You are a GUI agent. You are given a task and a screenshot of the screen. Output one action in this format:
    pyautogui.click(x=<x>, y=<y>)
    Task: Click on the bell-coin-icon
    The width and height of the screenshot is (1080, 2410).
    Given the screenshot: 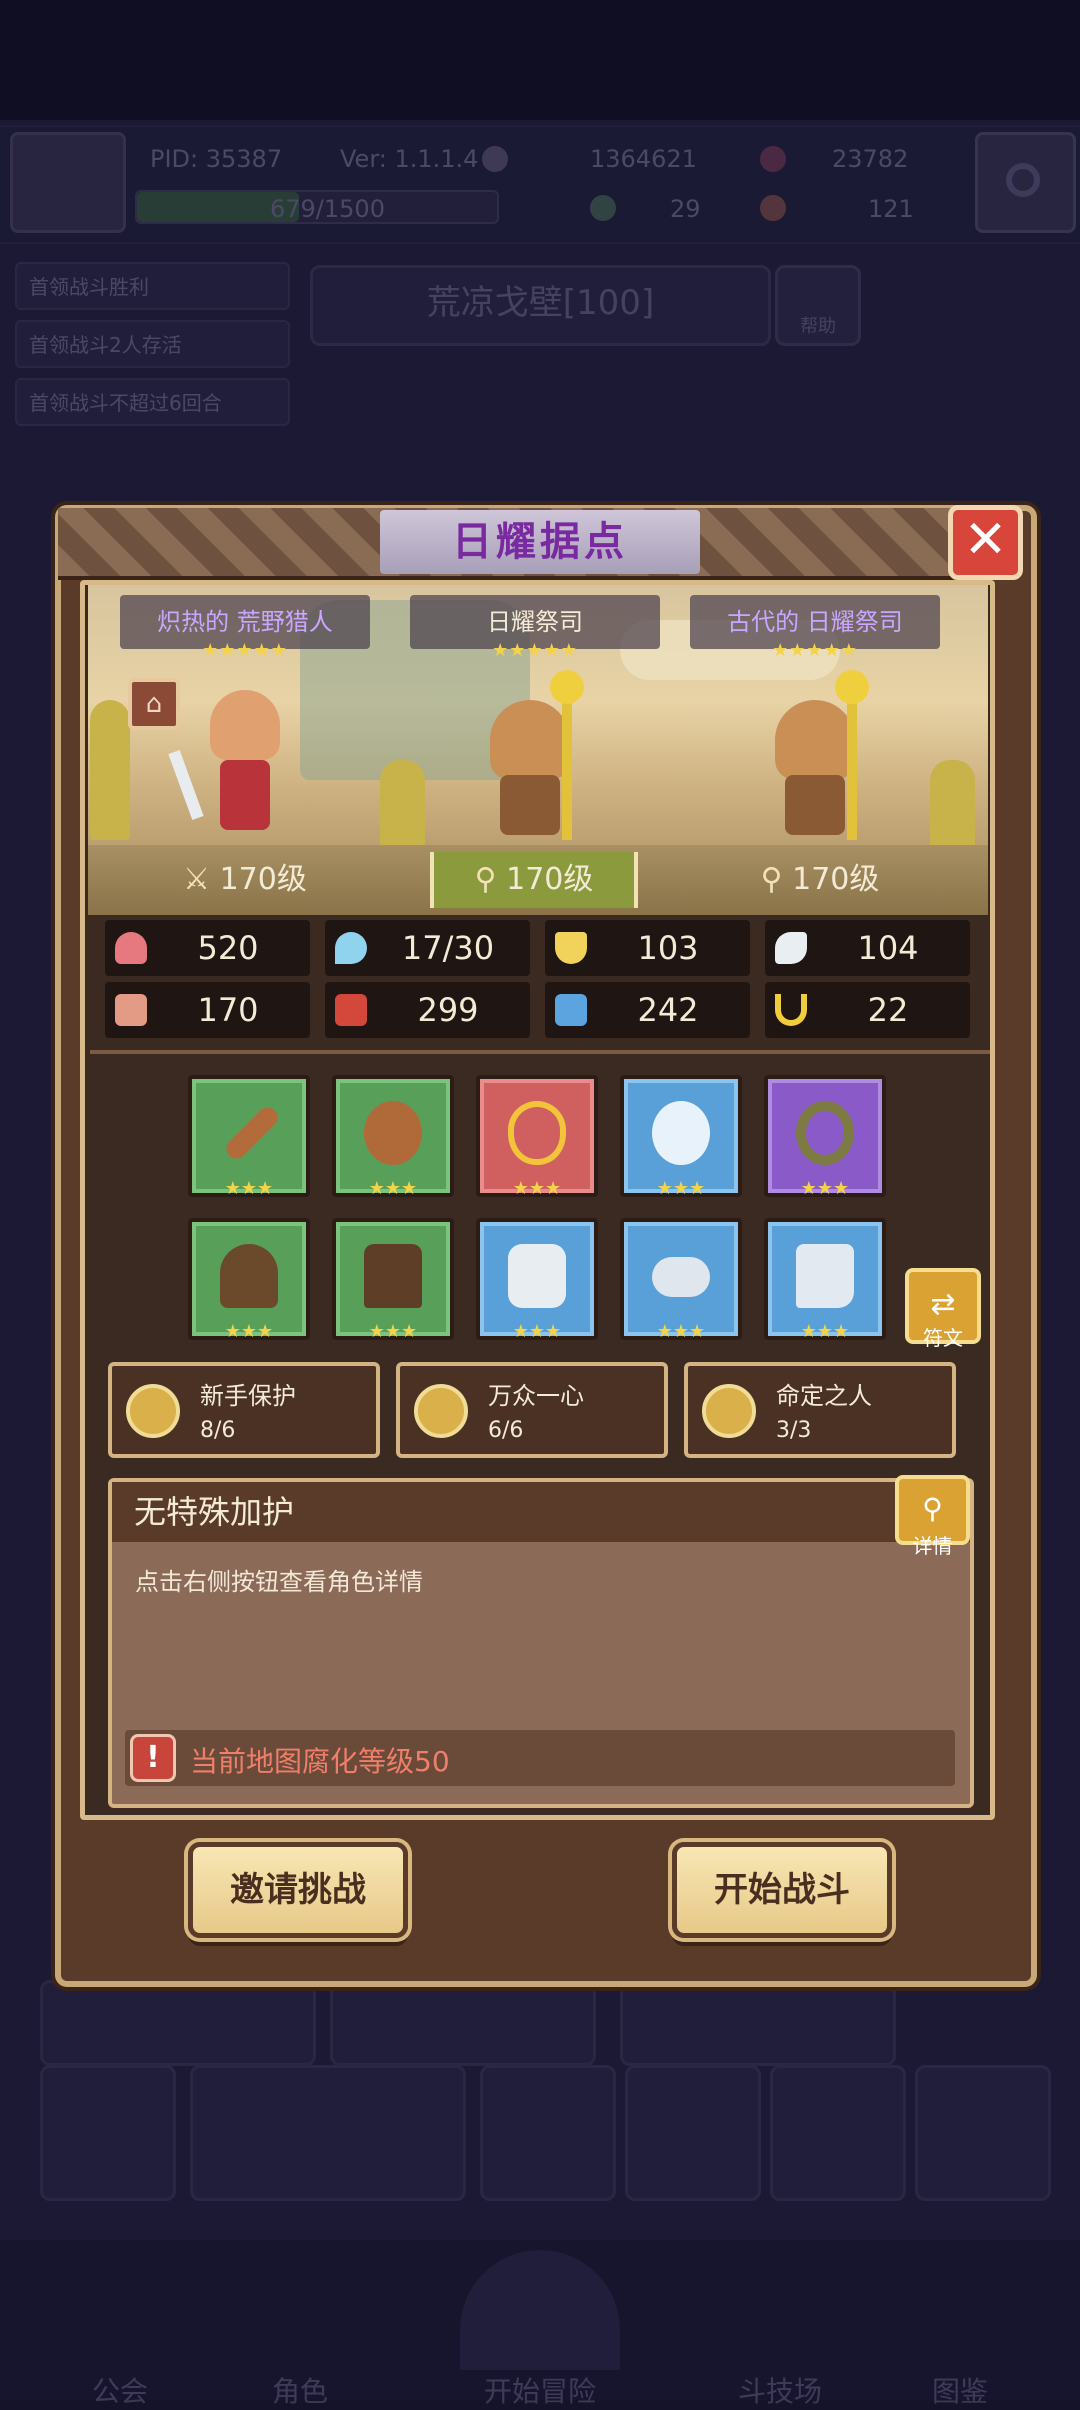 What is the action you would take?
    pyautogui.click(x=441, y=1411)
    